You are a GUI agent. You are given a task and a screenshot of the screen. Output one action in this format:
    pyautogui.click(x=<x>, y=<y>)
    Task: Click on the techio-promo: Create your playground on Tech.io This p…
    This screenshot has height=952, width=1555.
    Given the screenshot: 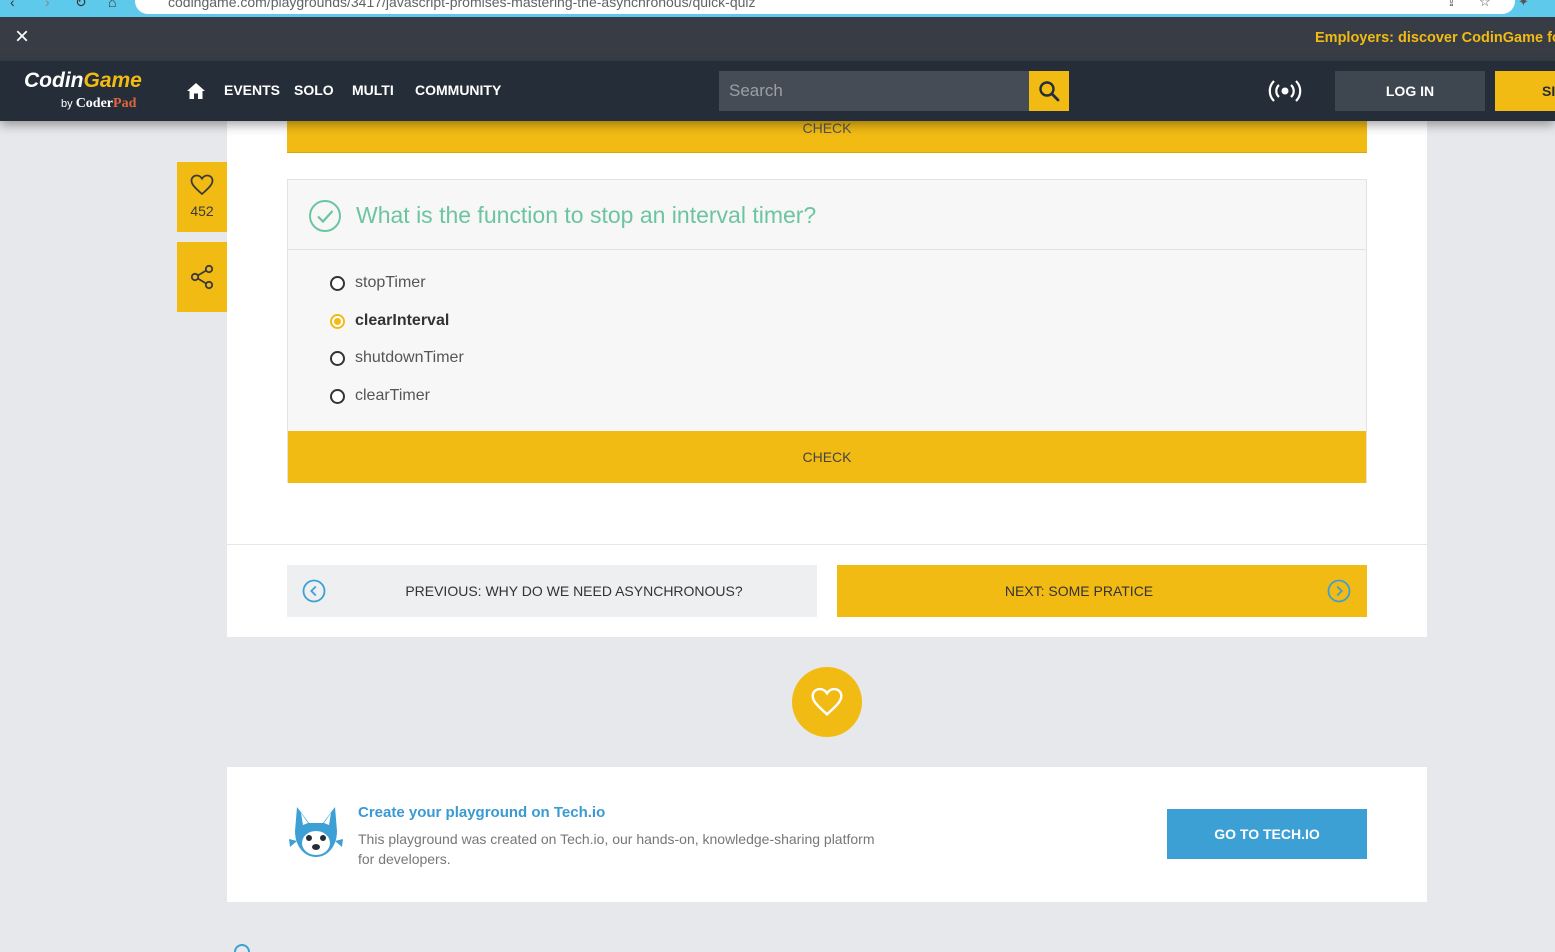 What is the action you would take?
    pyautogui.click(x=827, y=834)
    